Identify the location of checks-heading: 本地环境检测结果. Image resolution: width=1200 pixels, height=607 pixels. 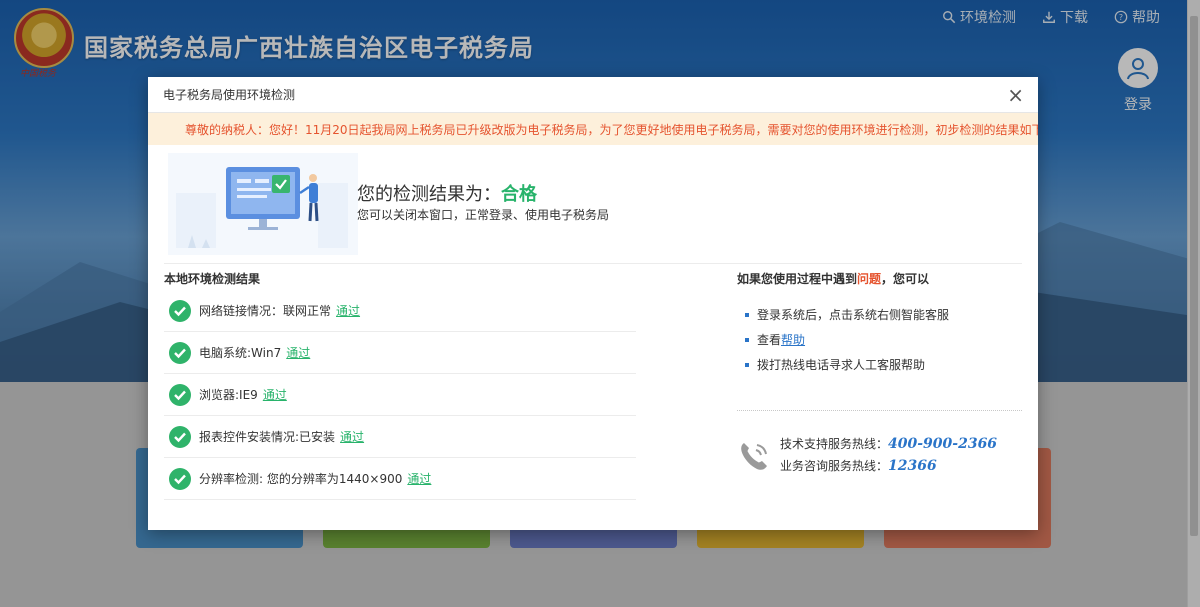
(212, 279).